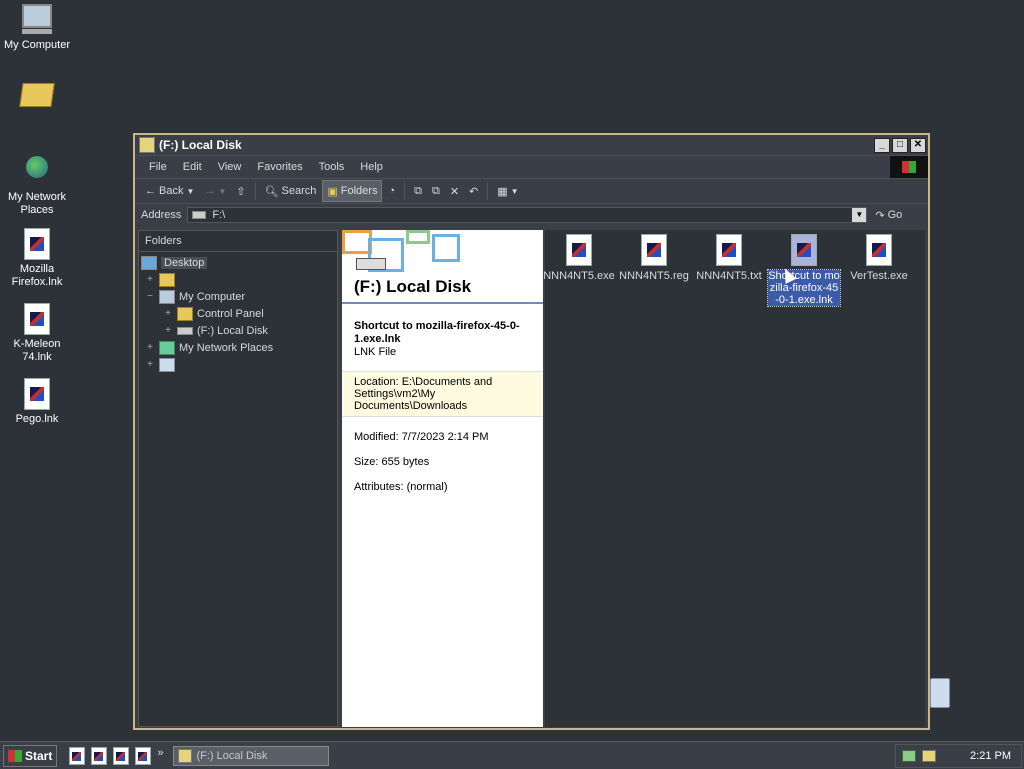 The width and height of the screenshot is (1024, 769). What do you see at coordinates (895, 215) in the screenshot?
I see `go-label: Go` at bounding box center [895, 215].